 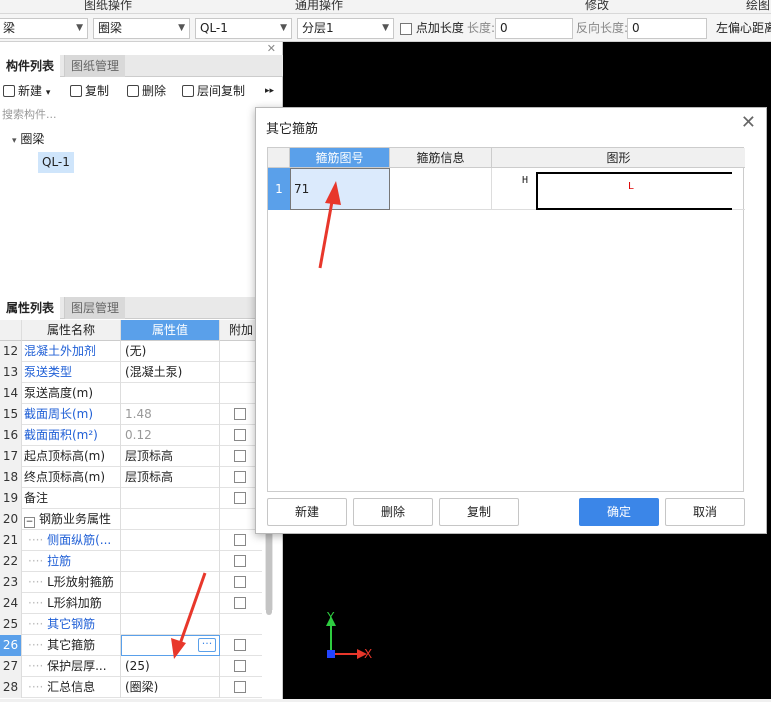 I want to click on arrow-to-code-cell, so click(x=326, y=232).